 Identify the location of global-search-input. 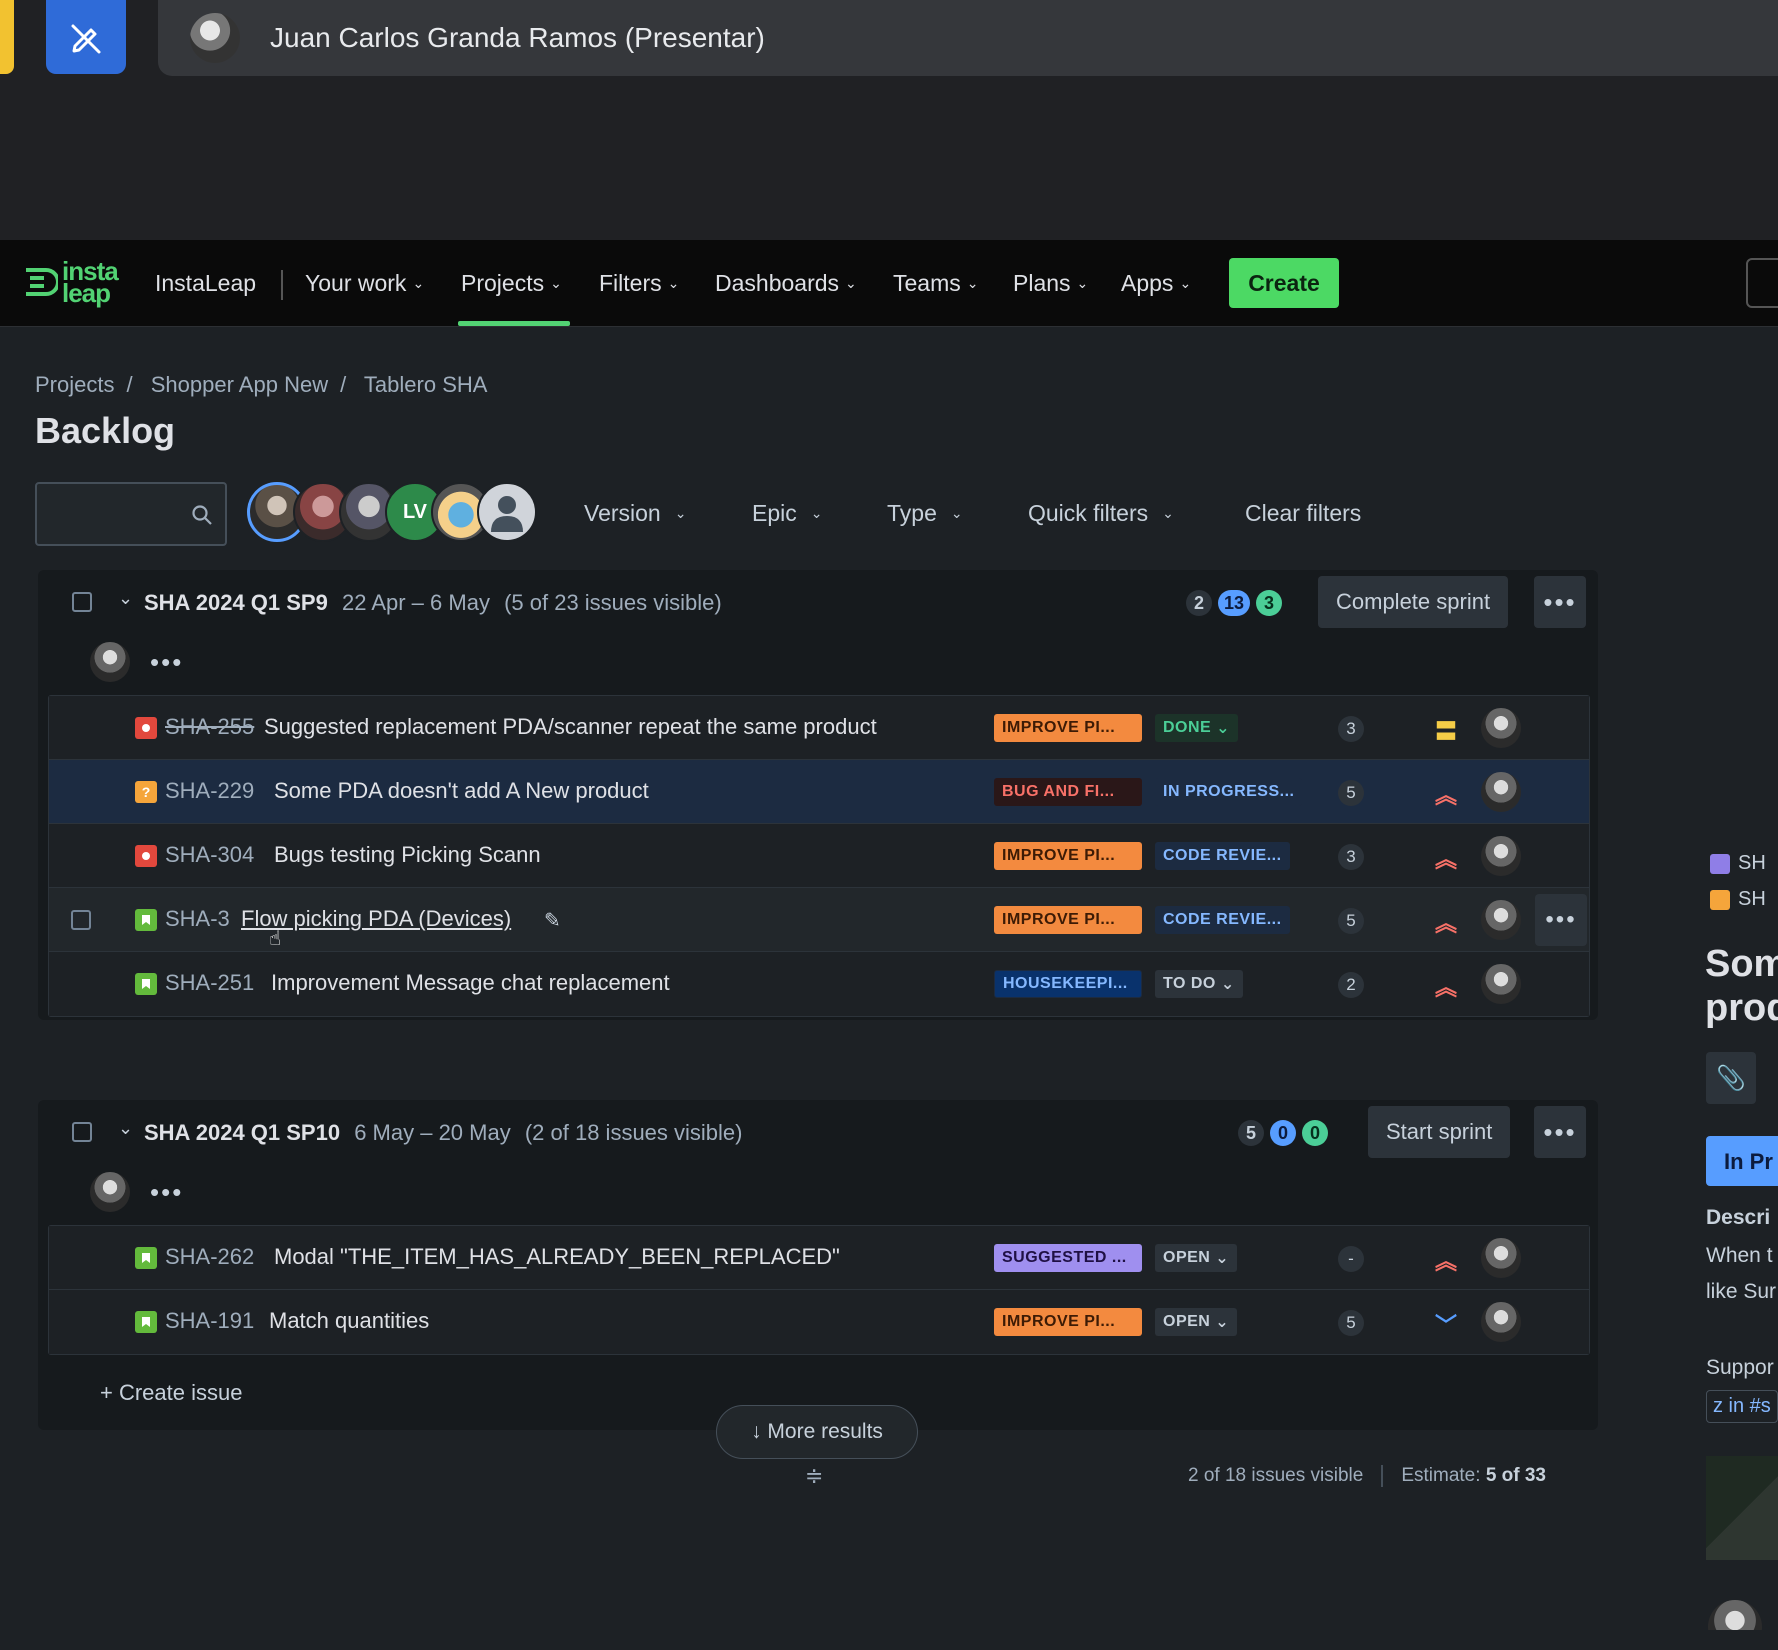
(1762, 283).